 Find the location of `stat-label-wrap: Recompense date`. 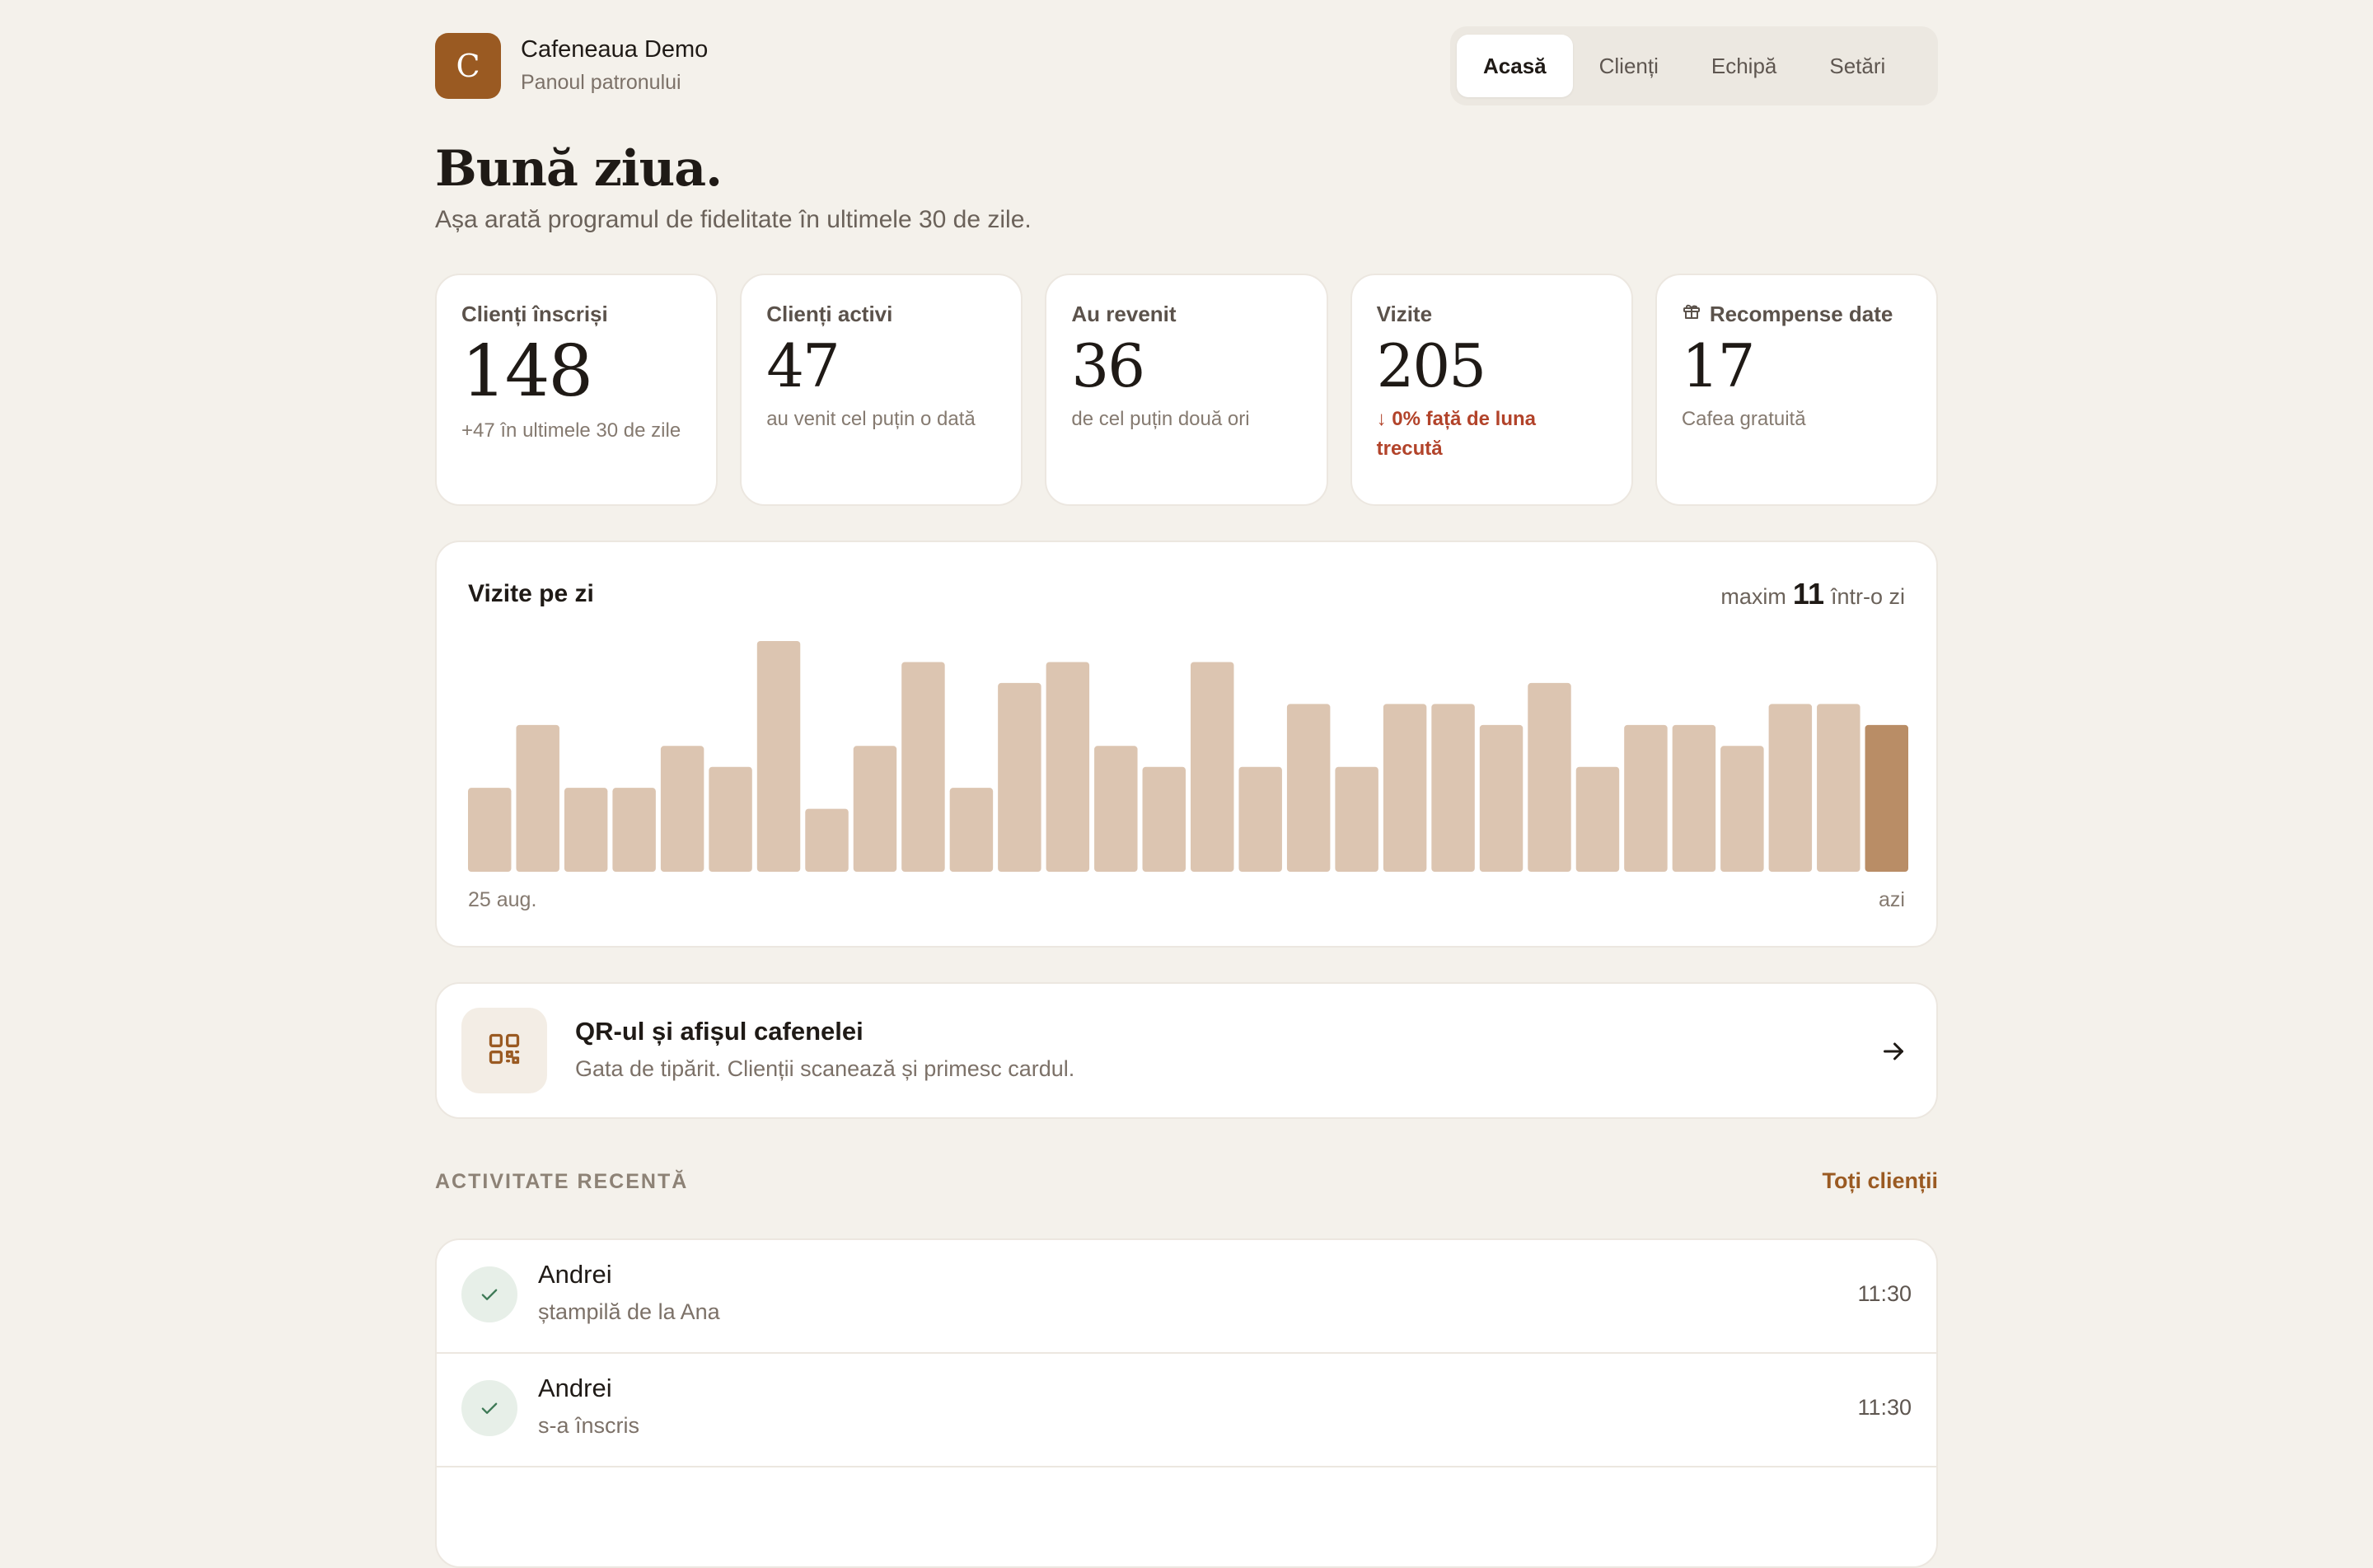

stat-label-wrap: Recompense date is located at coordinates (1797, 314).